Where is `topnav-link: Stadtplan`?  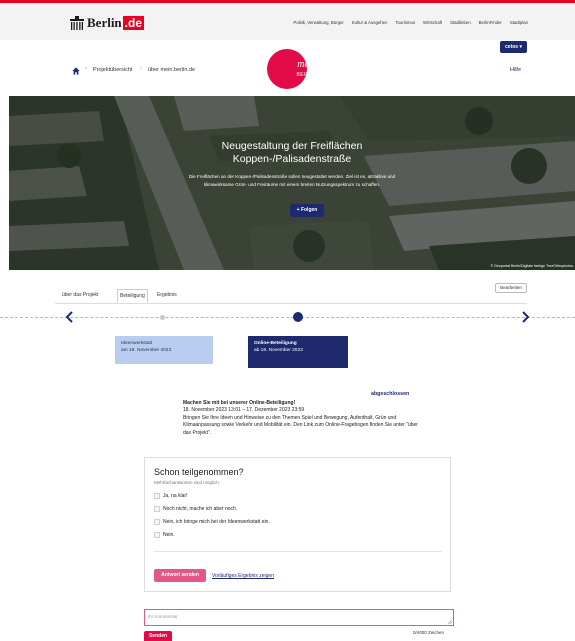 topnav-link: Stadtplan is located at coordinates (519, 22).